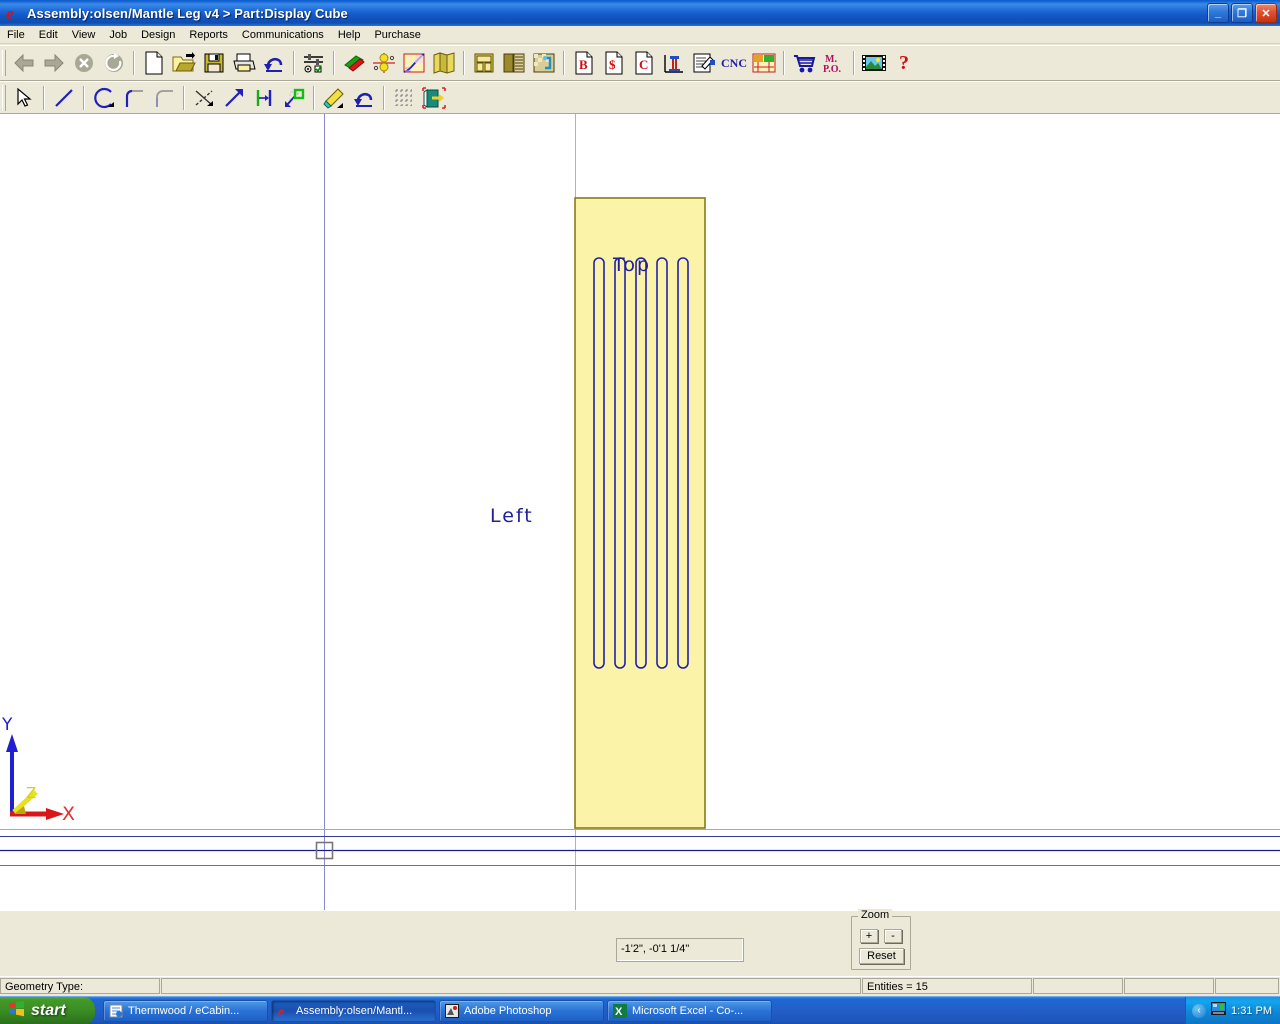 Image resolution: width=1280 pixels, height=1024 pixels. I want to click on open-folder-icon, so click(184, 63).